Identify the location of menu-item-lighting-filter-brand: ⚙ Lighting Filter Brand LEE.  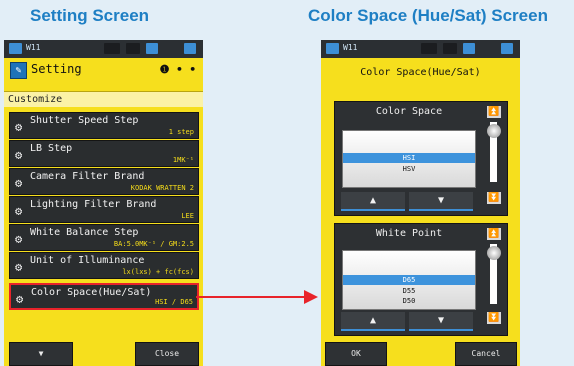
(104, 209).